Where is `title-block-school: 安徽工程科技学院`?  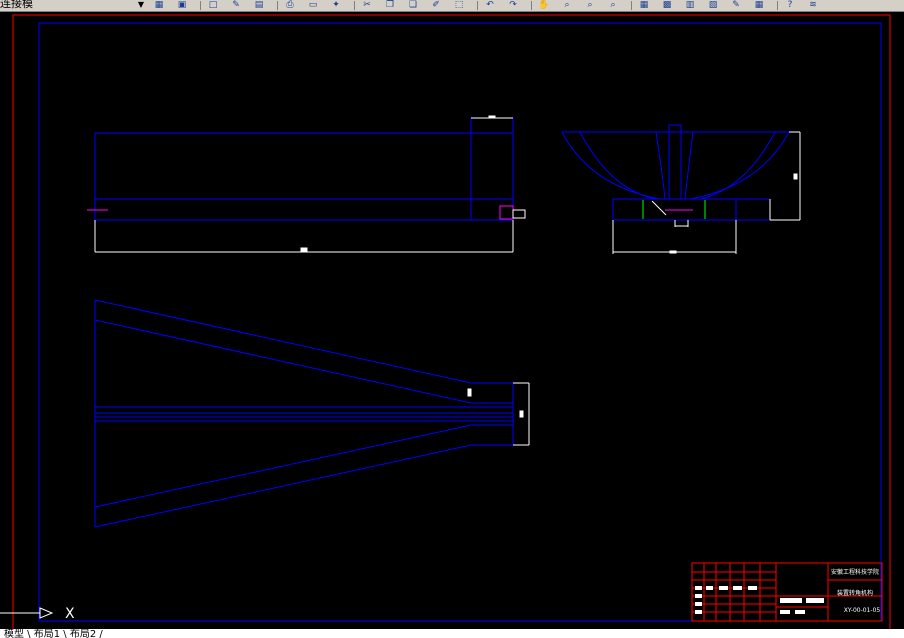 title-block-school: 安徽工程科技学院 is located at coordinates (855, 572).